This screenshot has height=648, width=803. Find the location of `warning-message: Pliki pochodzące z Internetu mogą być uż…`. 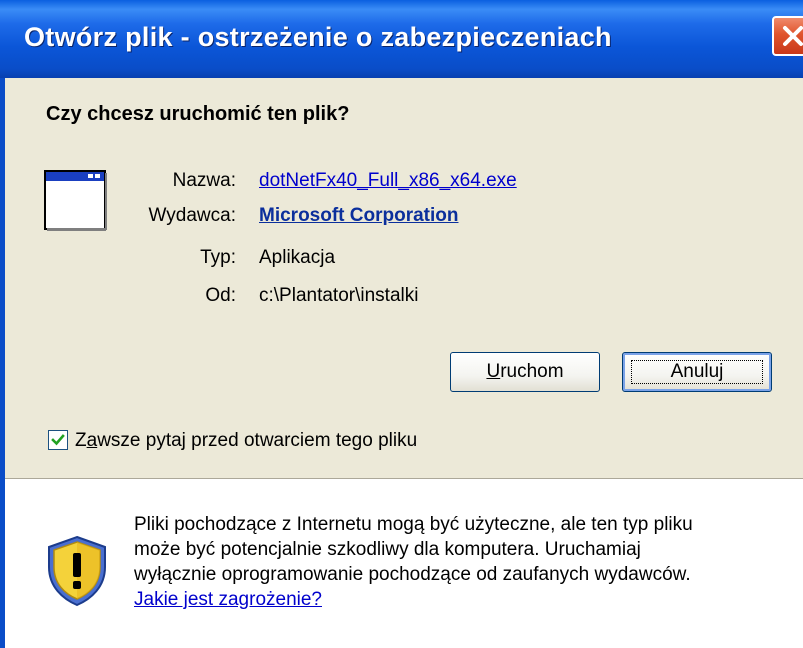

warning-message: Pliki pochodzące z Internetu mogą być uż… is located at coordinates (461, 562).